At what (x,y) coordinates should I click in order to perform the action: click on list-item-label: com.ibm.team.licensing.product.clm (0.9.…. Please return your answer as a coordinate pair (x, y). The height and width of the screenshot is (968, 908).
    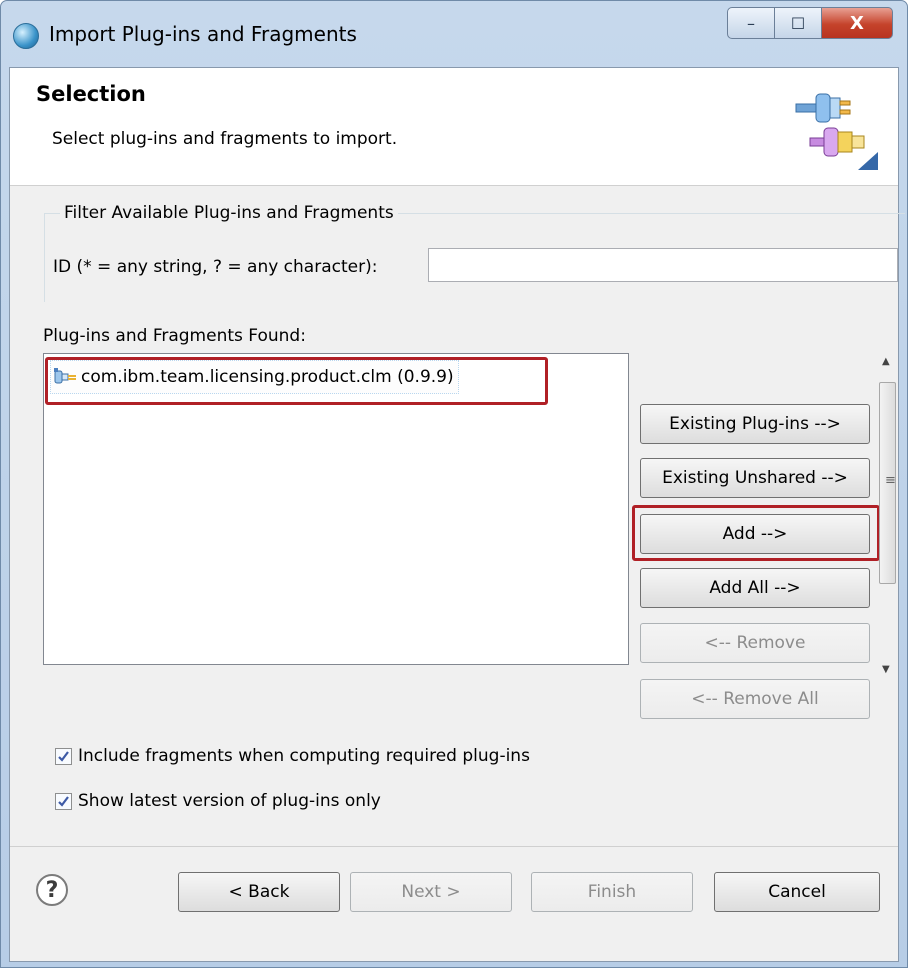
    Looking at the image, I should click on (267, 377).